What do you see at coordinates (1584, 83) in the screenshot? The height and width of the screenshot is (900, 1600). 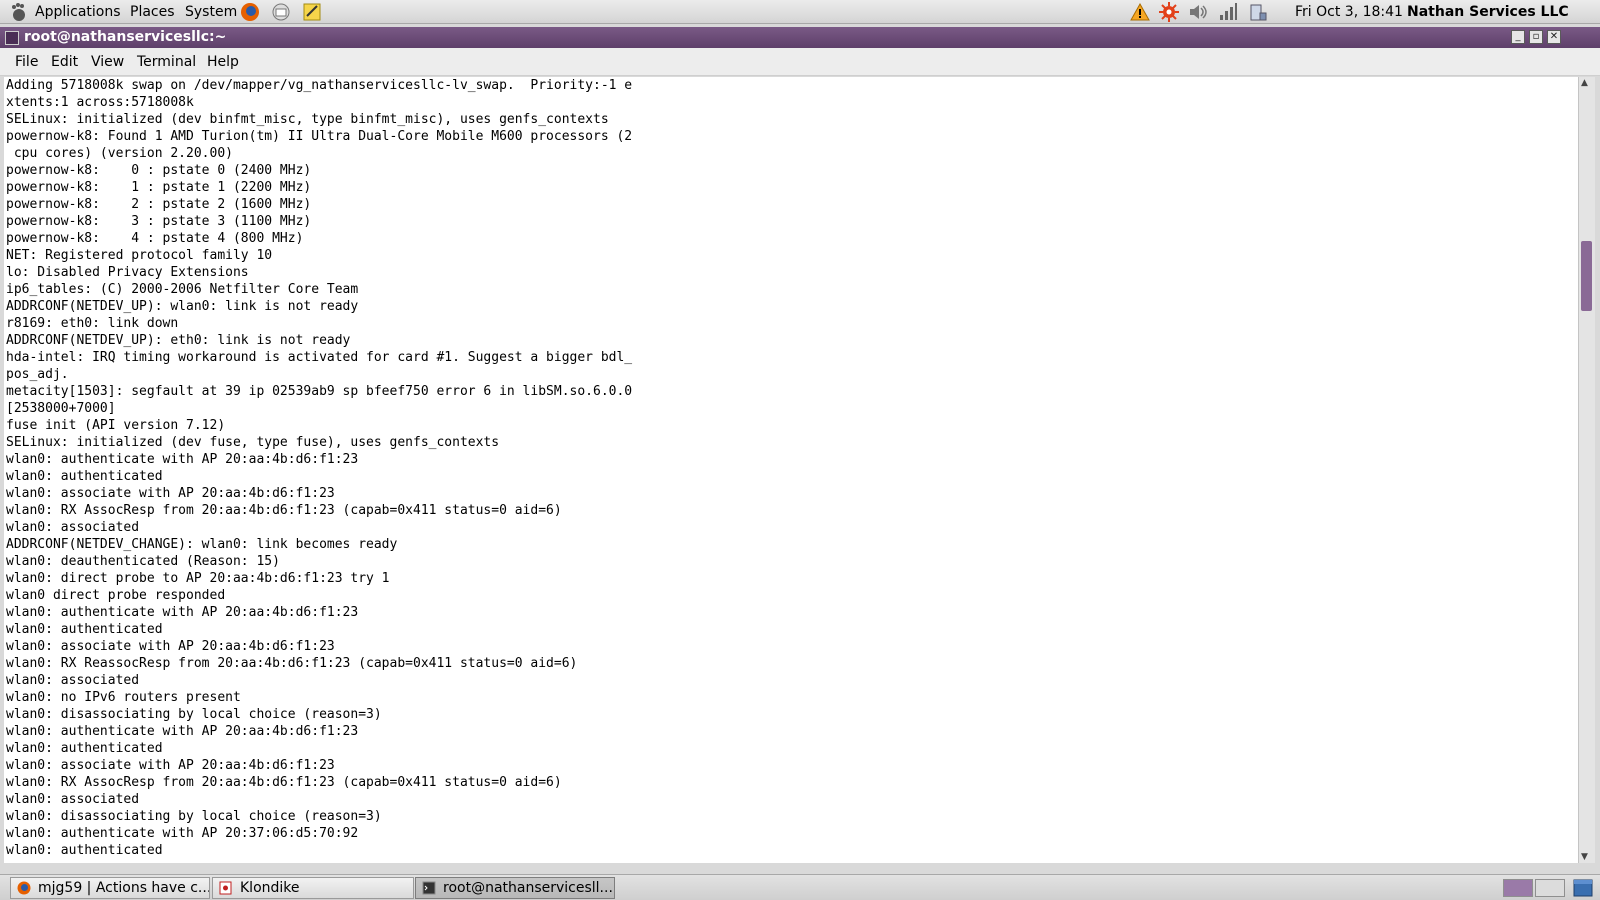 I see `scroll-up-icon: ▲` at bounding box center [1584, 83].